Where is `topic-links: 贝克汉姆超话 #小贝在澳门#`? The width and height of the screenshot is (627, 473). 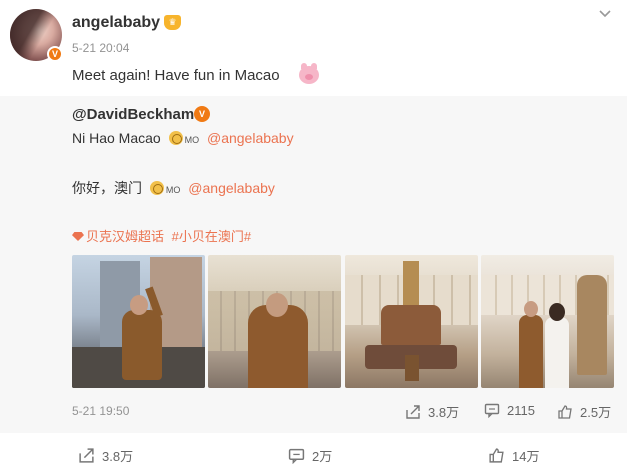 topic-links: 贝克汉姆超话 #小贝在澳门# is located at coordinates (161, 235).